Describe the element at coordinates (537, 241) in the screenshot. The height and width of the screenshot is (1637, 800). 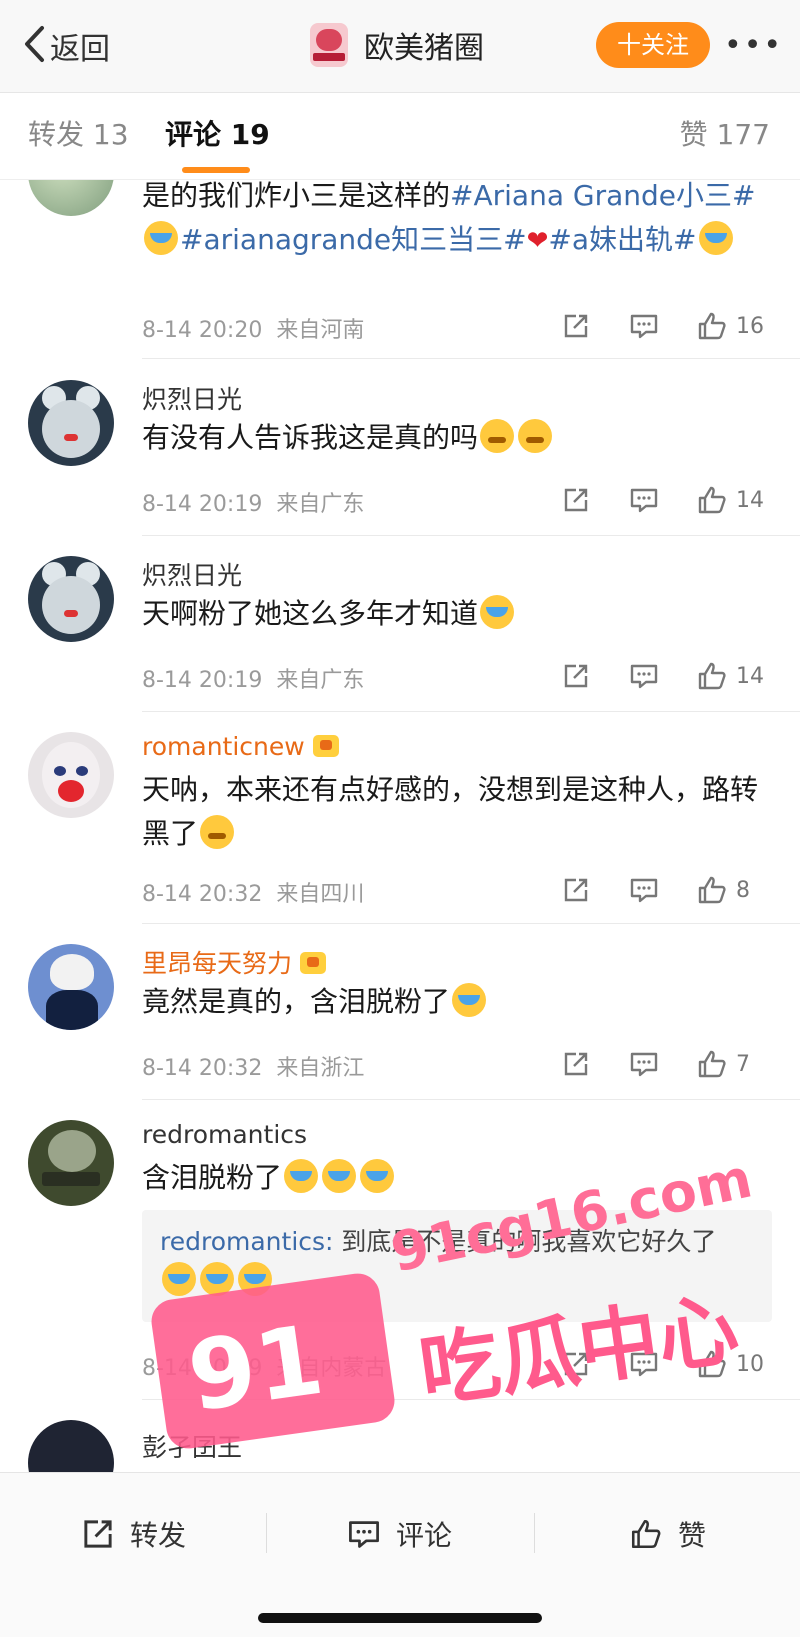
I see `heart-icon: ❤` at that location.